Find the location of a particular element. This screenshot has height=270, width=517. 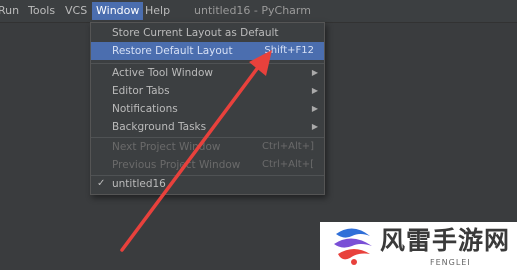

watermark-logo: 风雷手游网 FENGLEI is located at coordinates (418, 246).